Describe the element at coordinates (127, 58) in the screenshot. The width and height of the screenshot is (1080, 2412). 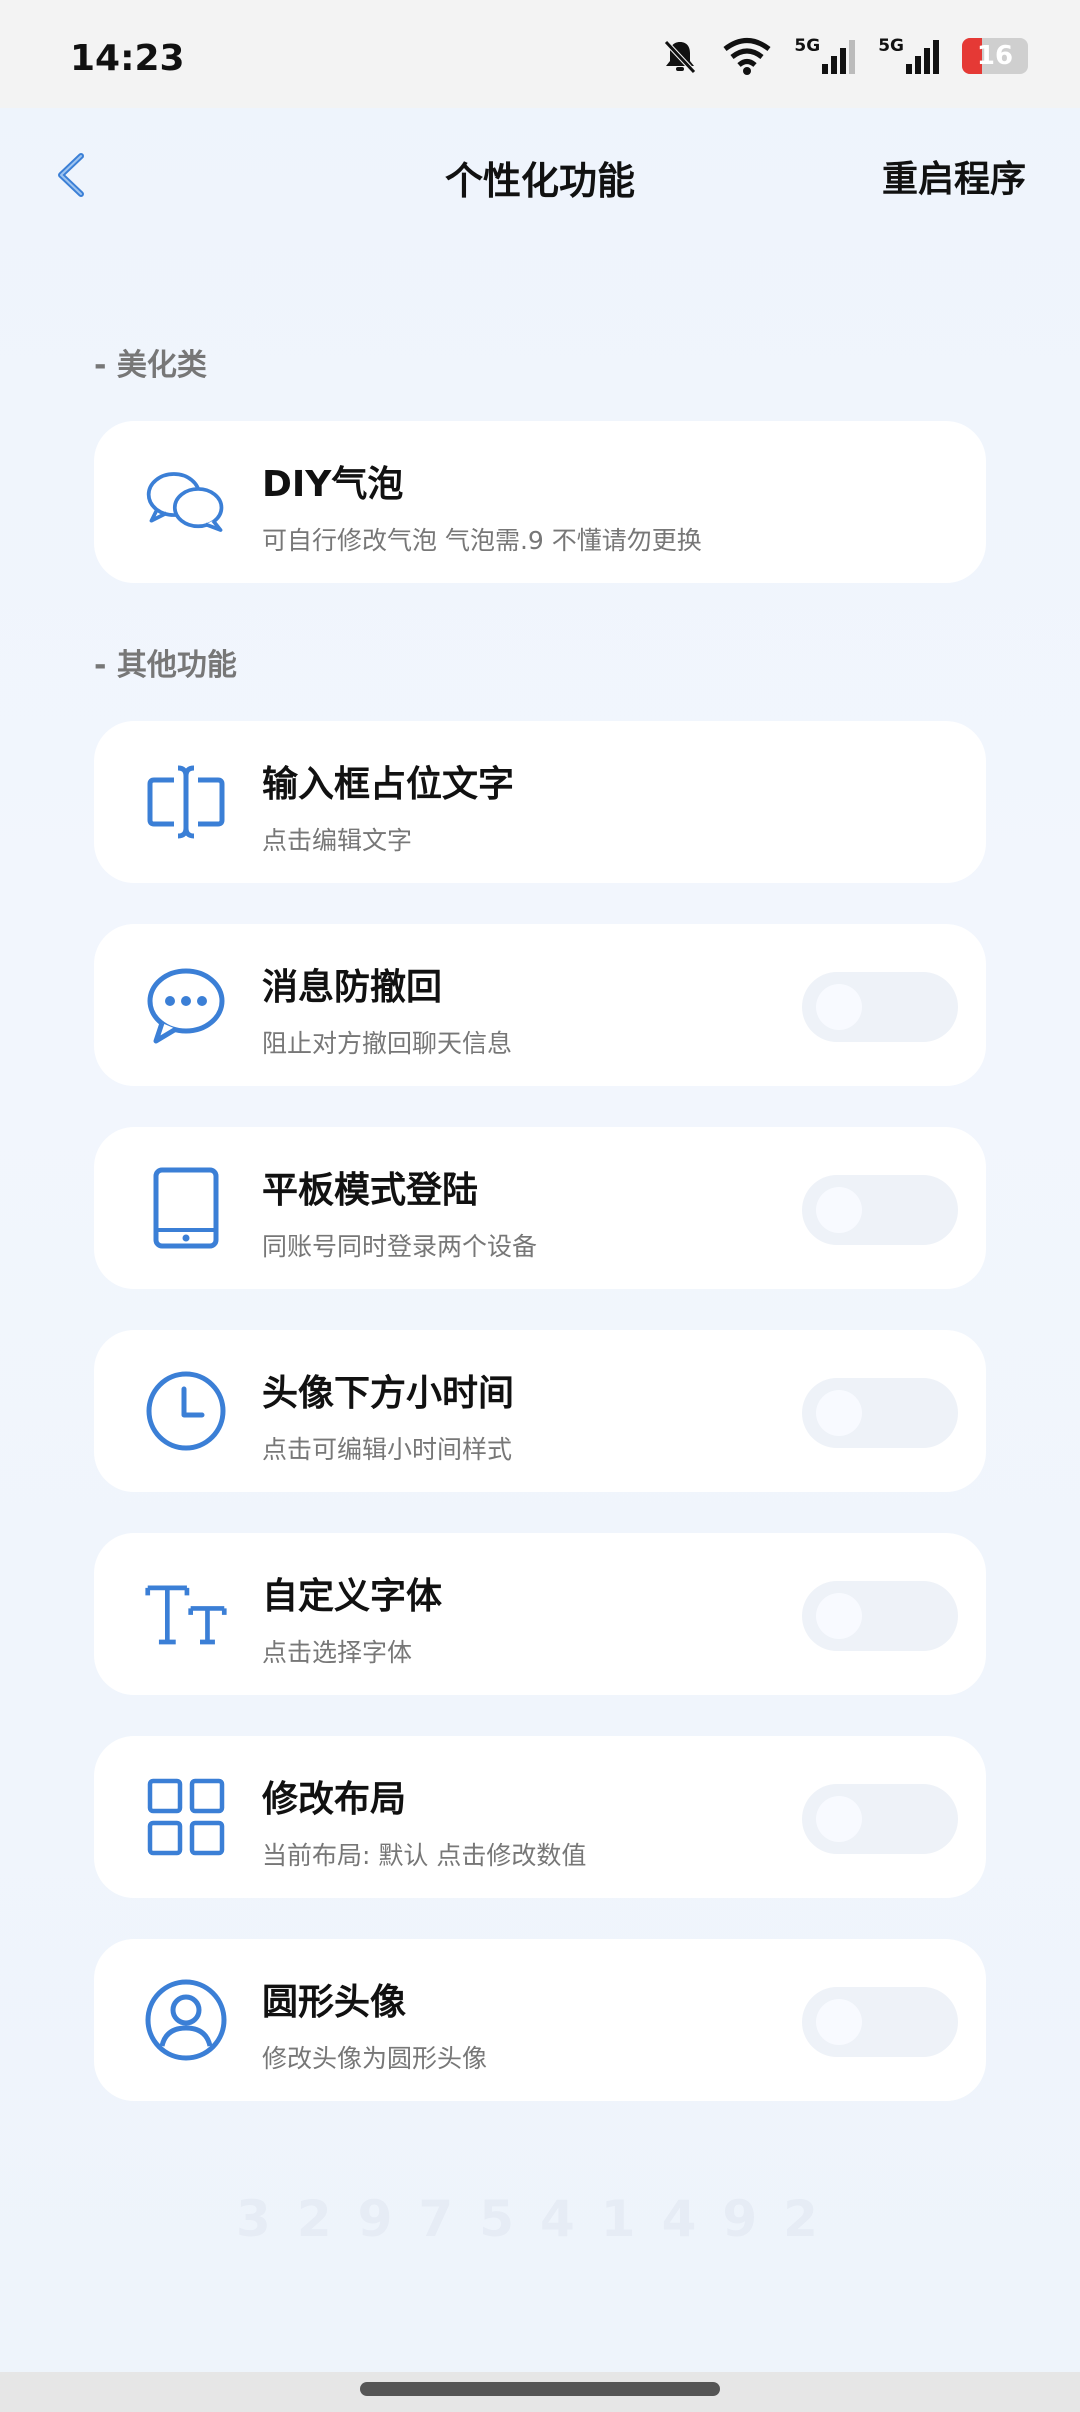
I see `status-time: 14:23` at that location.